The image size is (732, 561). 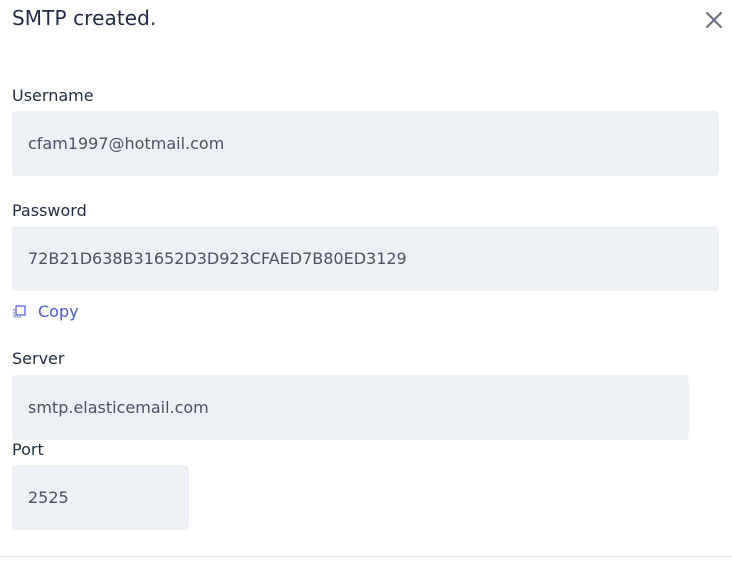 I want to click on copy-label: Copy, so click(x=58, y=311).